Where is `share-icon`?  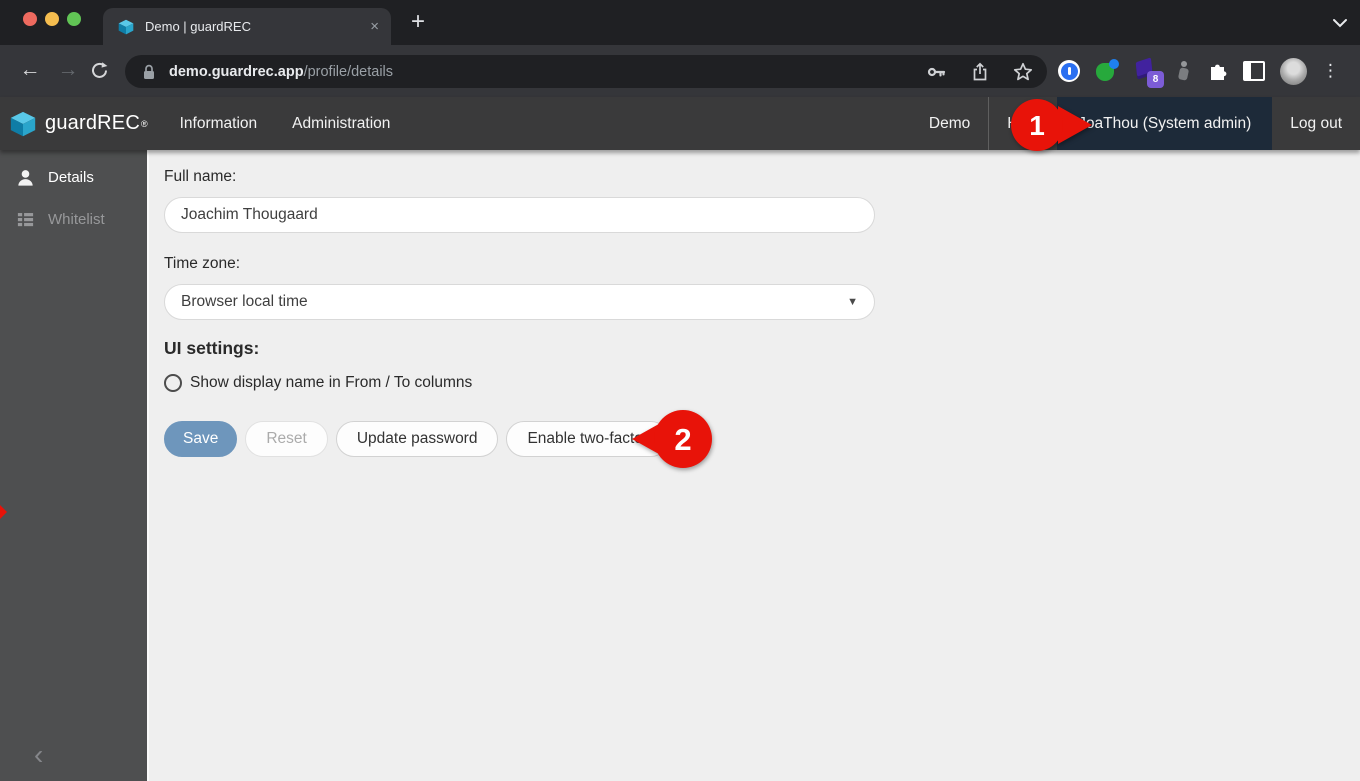
share-icon is located at coordinates (980, 72).